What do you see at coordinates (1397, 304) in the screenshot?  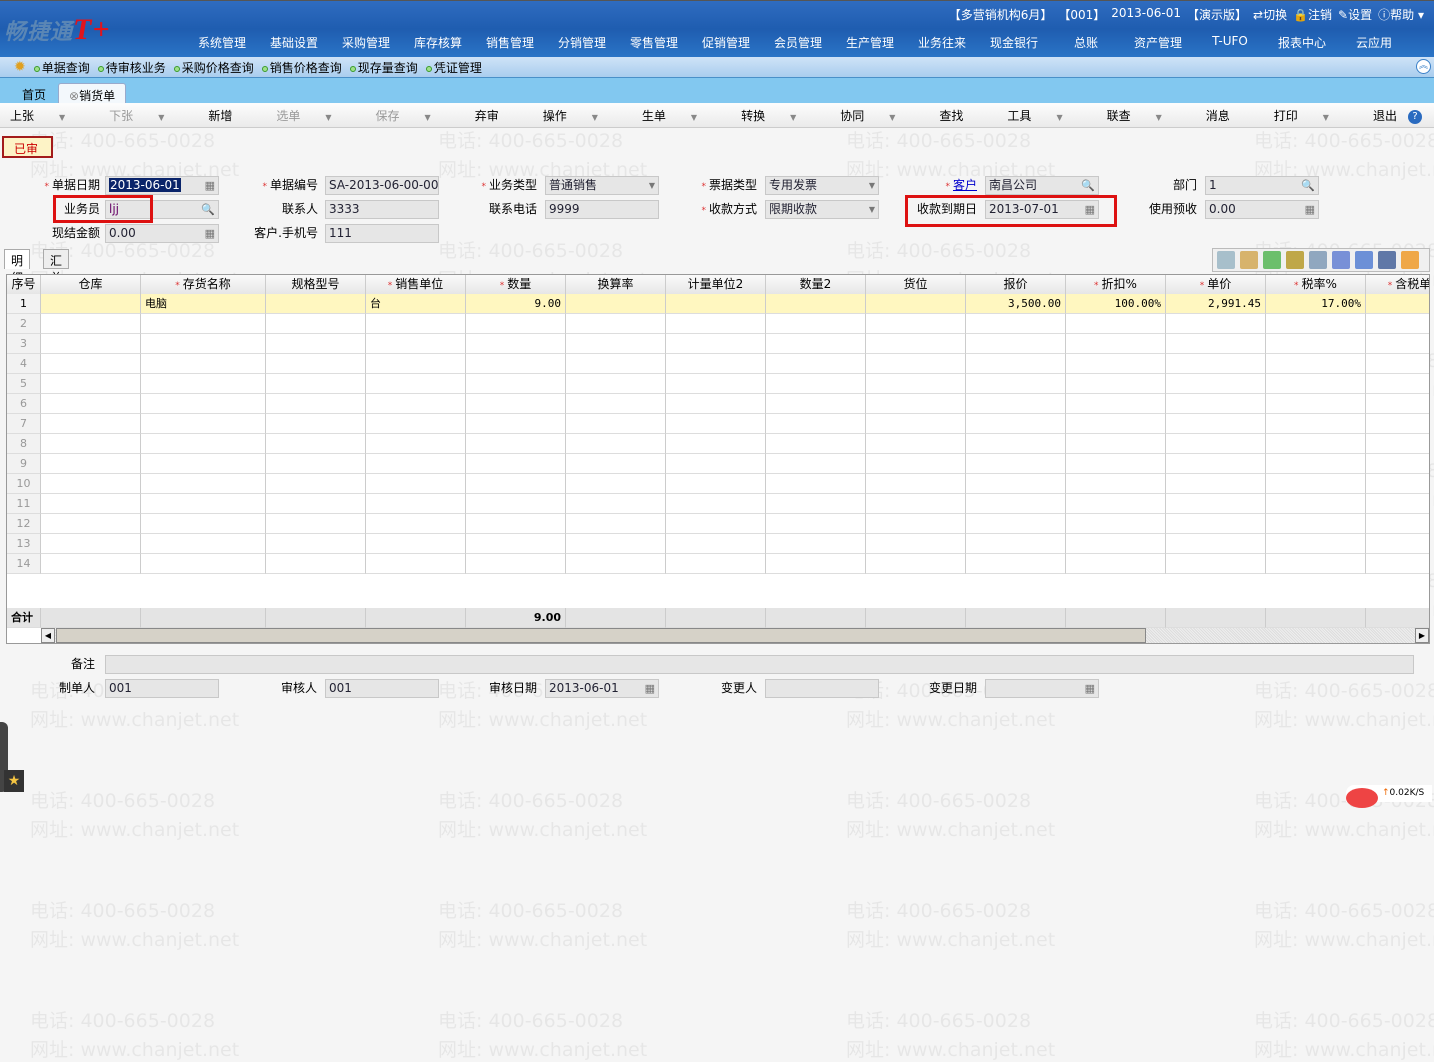 I see `table-cell: 3,5` at bounding box center [1397, 304].